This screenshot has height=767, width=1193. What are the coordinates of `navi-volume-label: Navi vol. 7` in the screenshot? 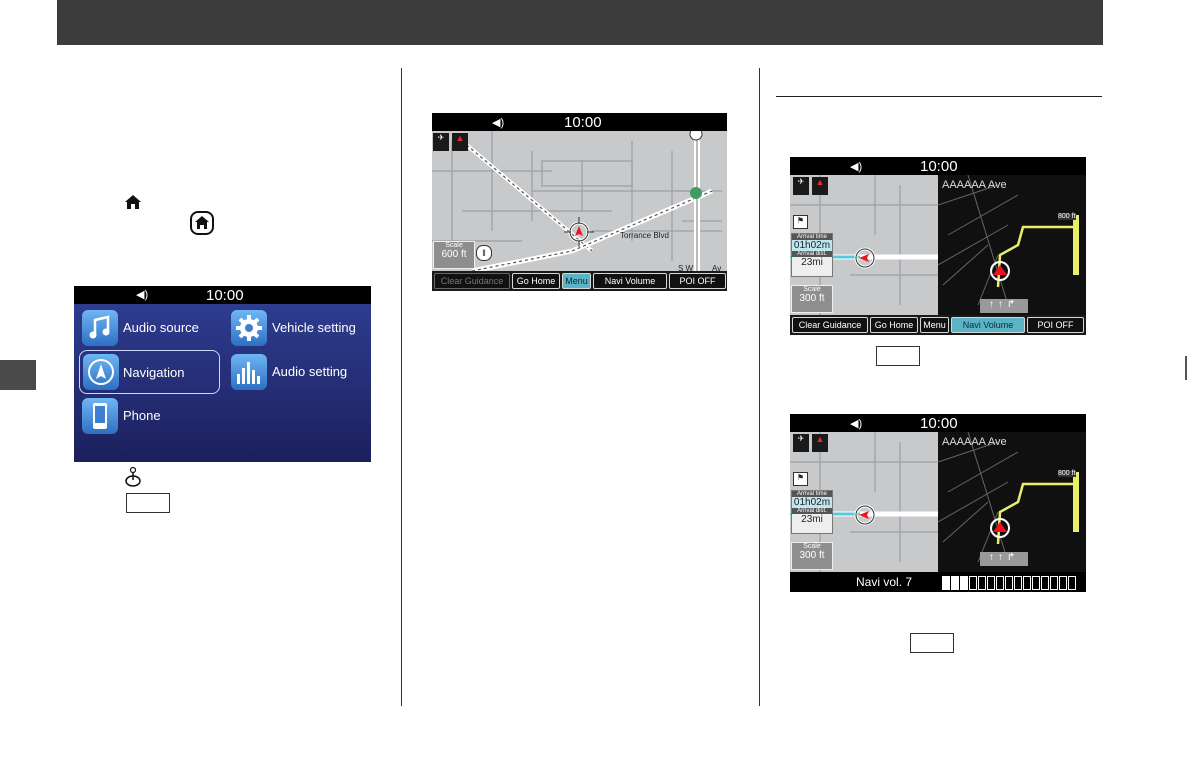 It's located at (884, 582).